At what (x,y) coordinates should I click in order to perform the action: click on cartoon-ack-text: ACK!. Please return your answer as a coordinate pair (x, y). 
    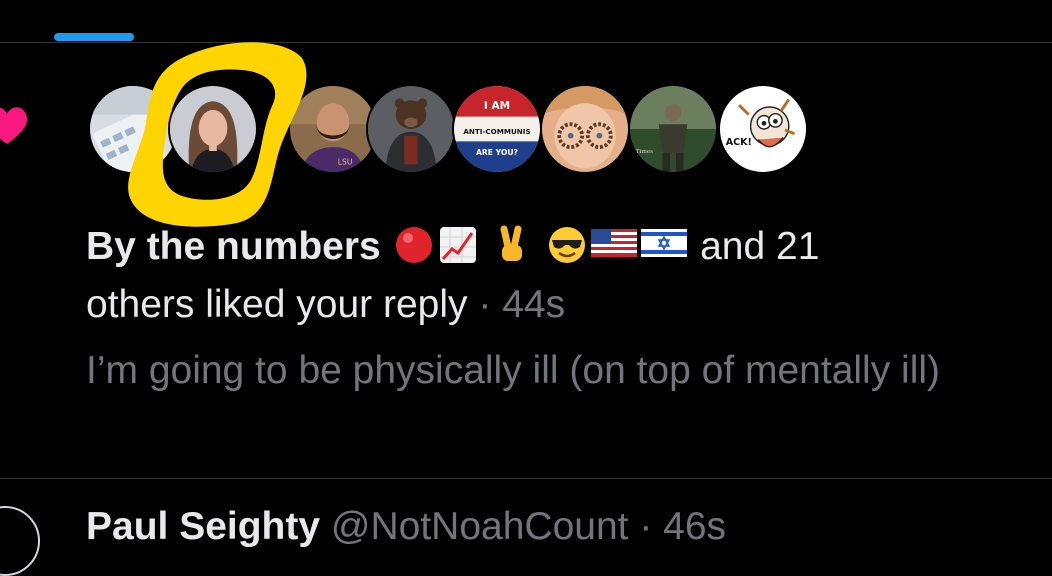
    Looking at the image, I should click on (739, 142).